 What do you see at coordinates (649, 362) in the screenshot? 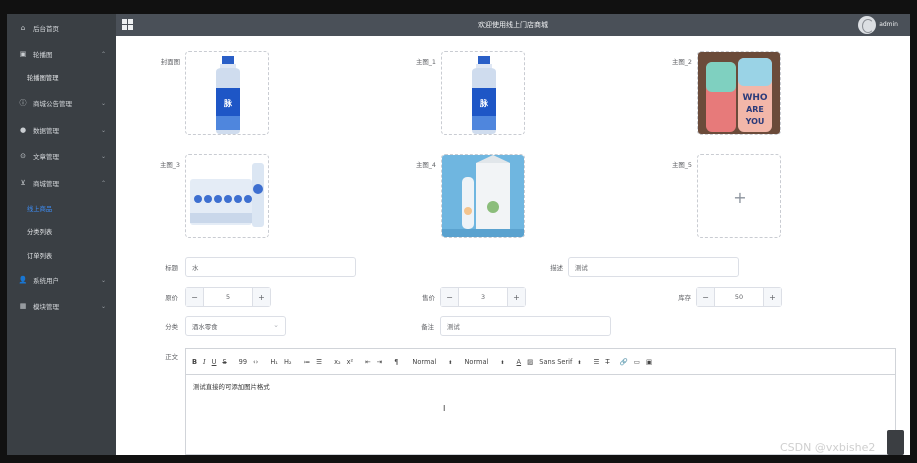
I see `video-icon: ▣` at bounding box center [649, 362].